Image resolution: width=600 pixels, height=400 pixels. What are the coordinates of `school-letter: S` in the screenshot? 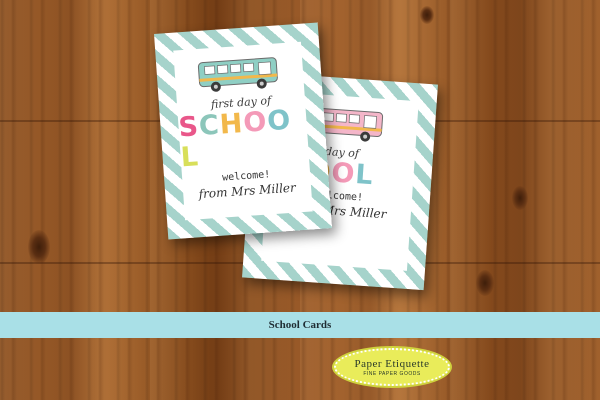 It's located at (189, 127).